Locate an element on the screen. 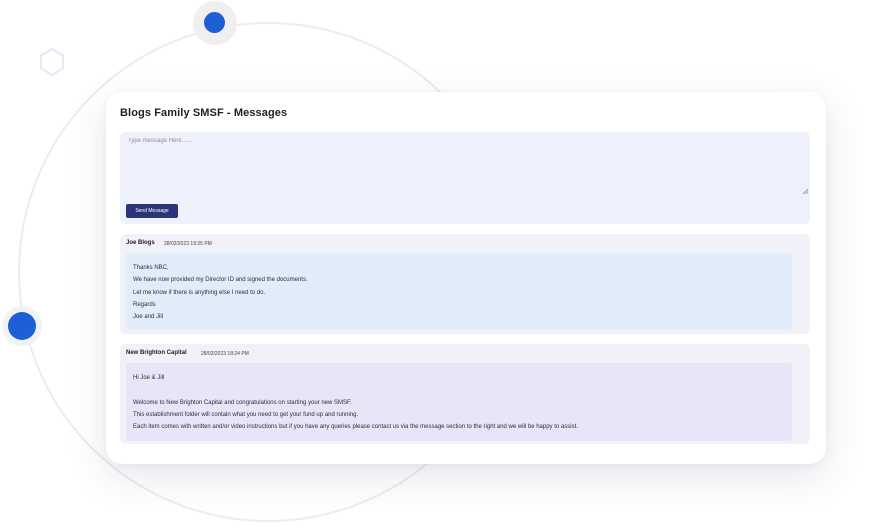 Image resolution: width=894 pixels, height=527 pixels. decorative-dot-top is located at coordinates (214, 22).